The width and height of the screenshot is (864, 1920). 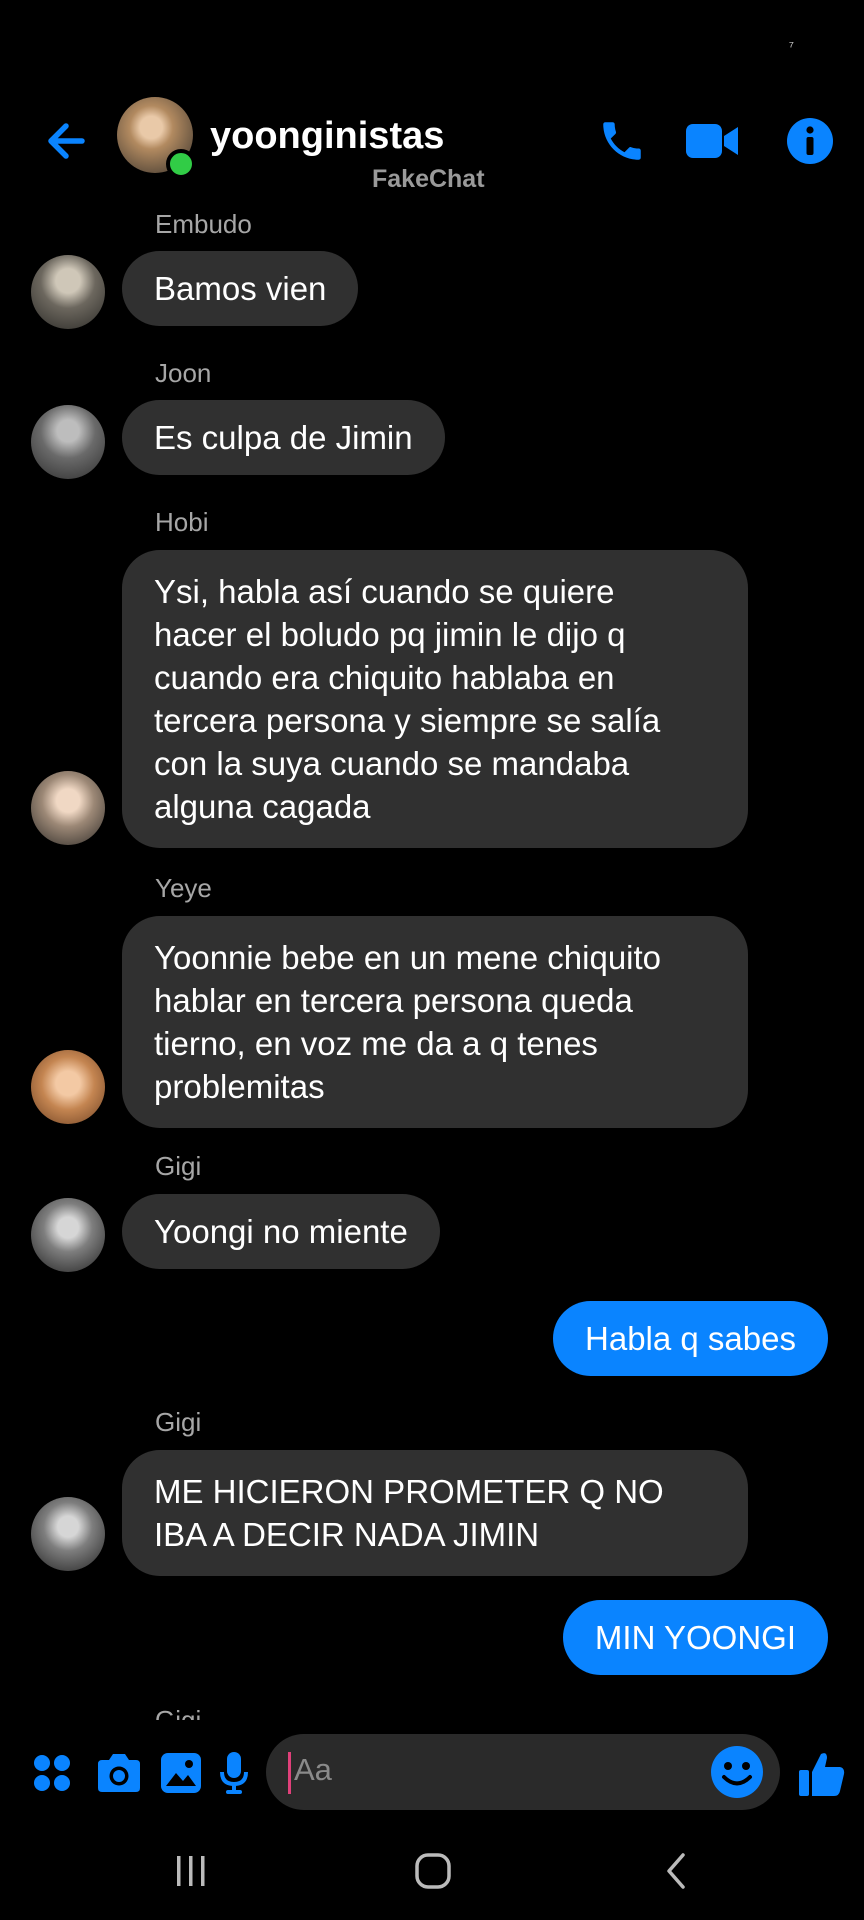 I want to click on system-nav-bar, so click(x=432, y=1870).